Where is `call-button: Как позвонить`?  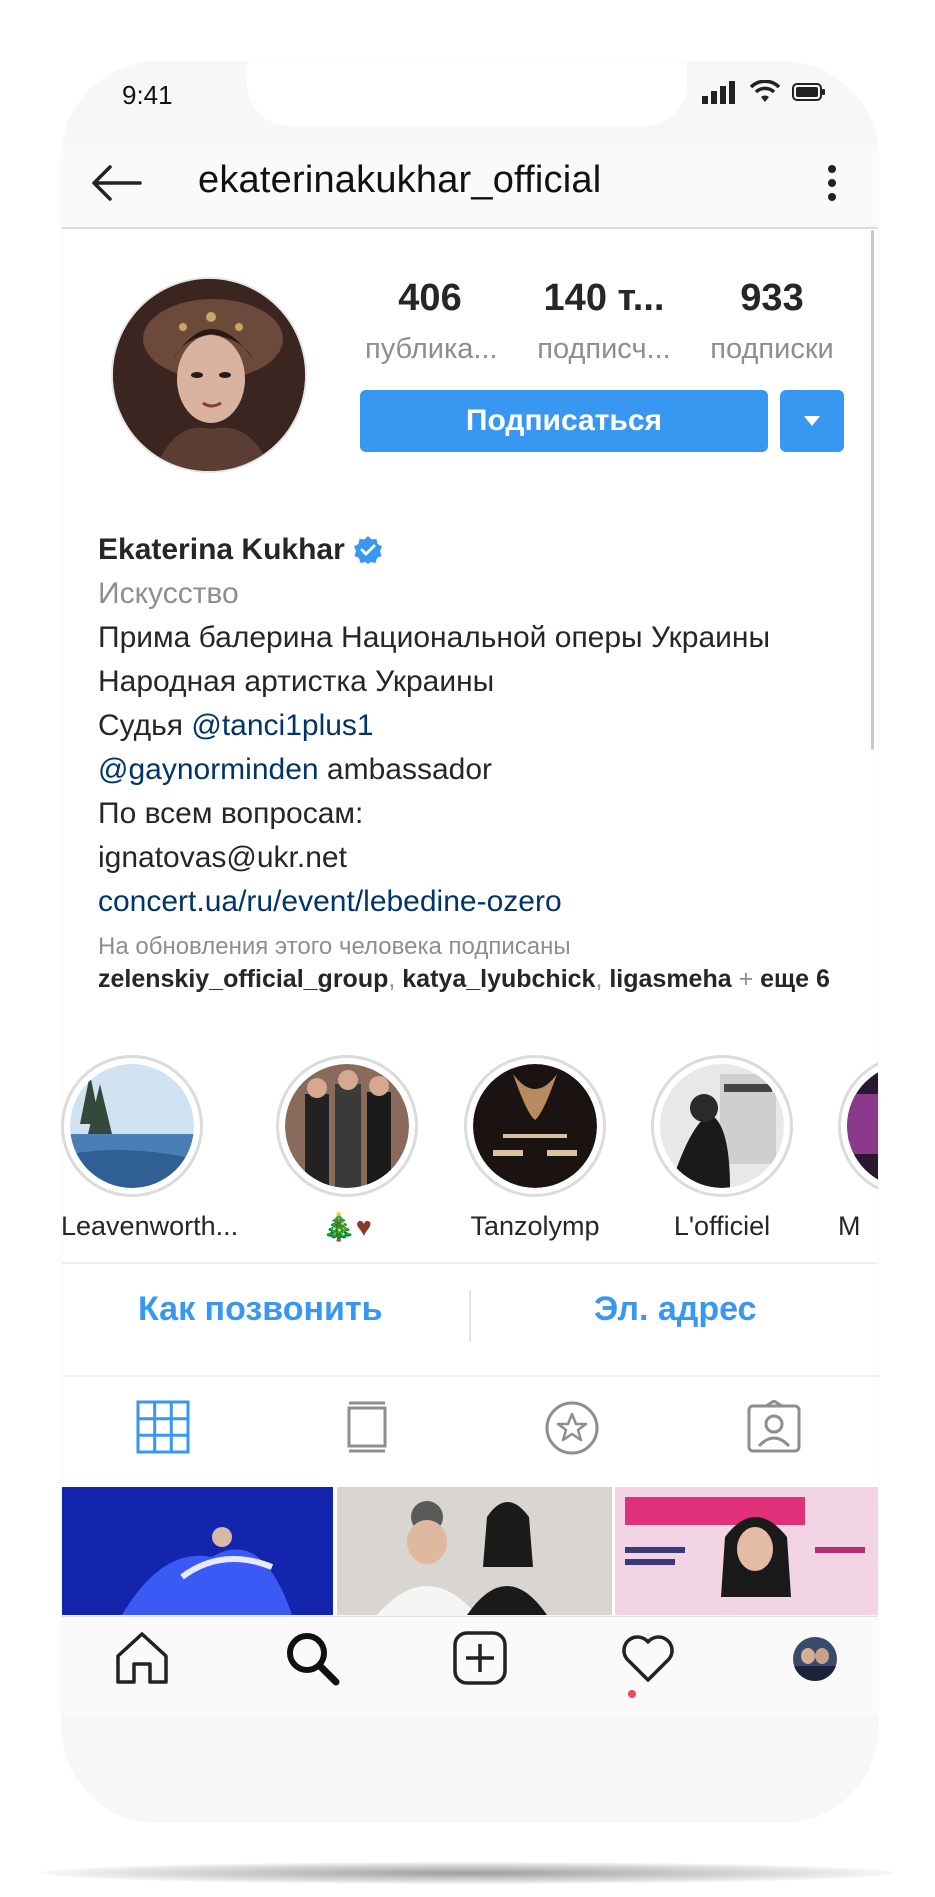 call-button: Как позвонить is located at coordinates (260, 1309).